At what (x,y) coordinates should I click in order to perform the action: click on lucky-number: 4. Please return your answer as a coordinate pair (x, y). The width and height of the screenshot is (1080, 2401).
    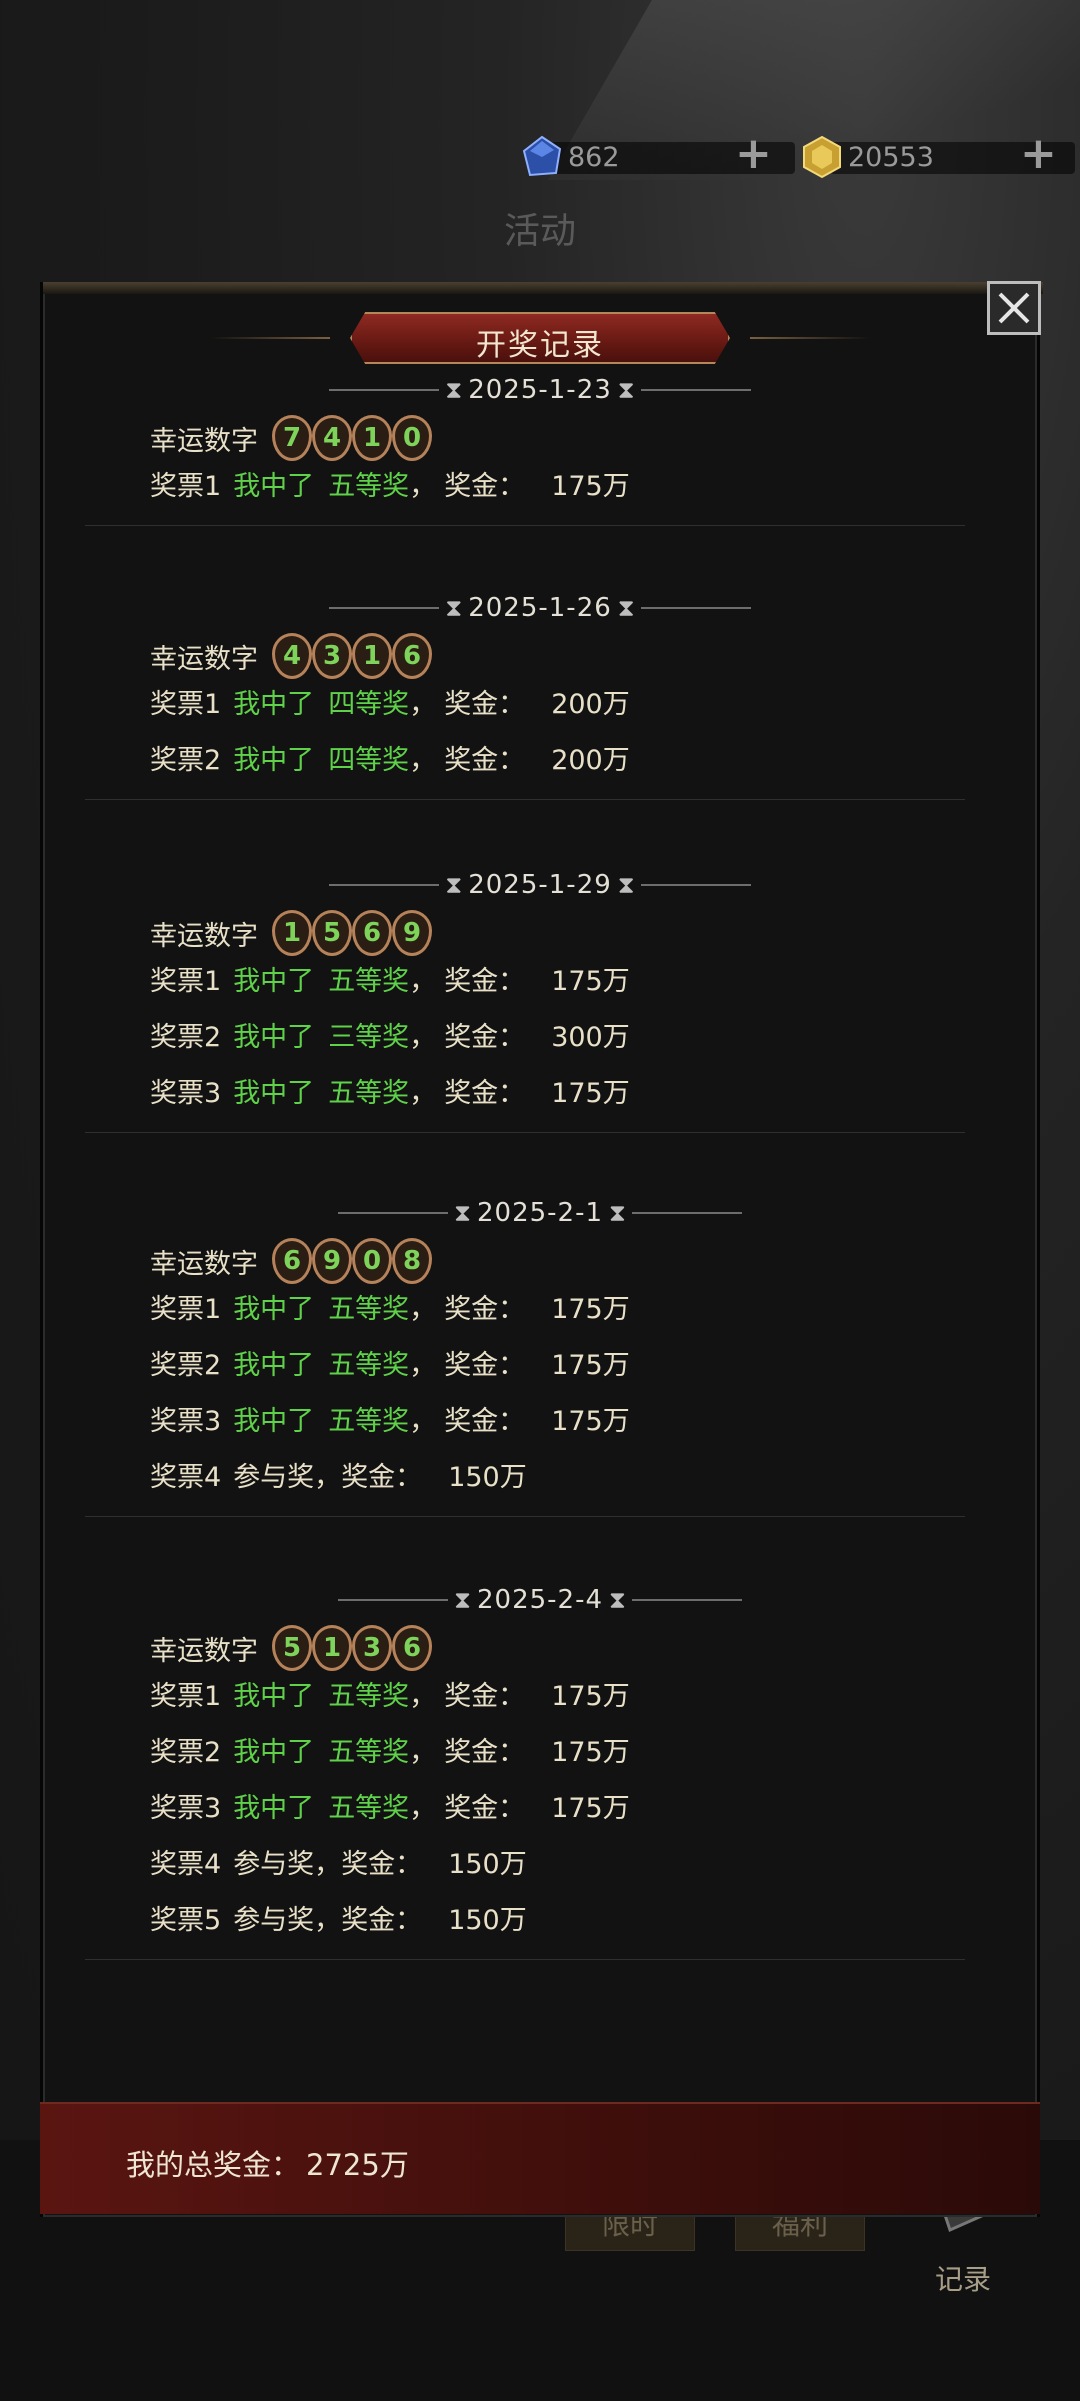
    Looking at the image, I should click on (332, 438).